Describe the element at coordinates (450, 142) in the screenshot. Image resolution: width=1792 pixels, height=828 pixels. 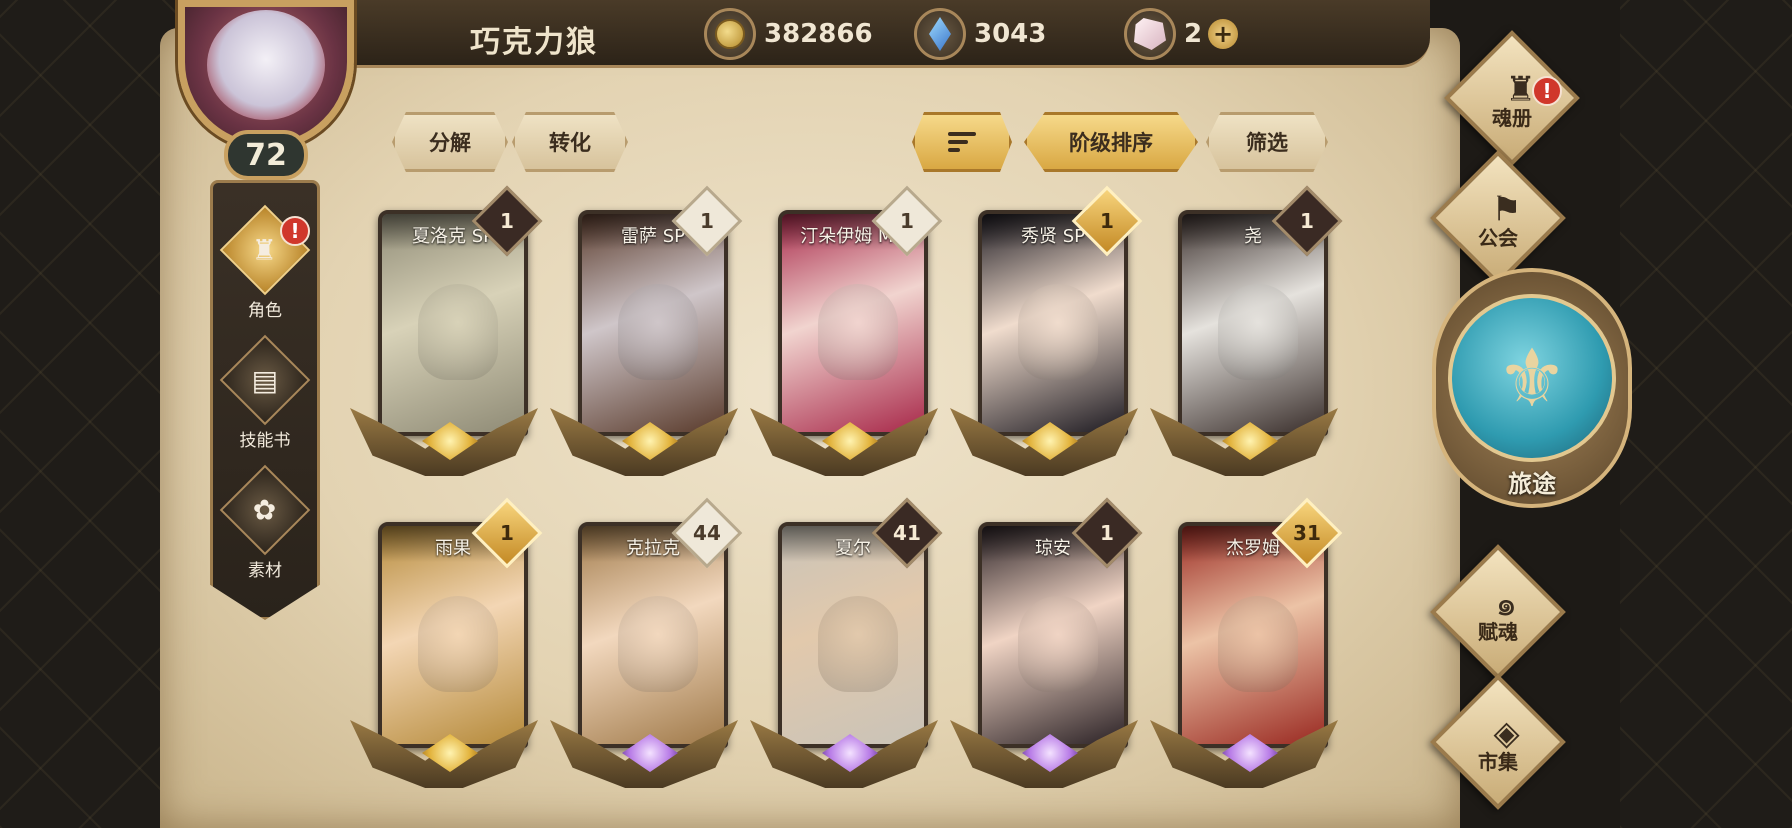
I see `decompose-button: 分解` at that location.